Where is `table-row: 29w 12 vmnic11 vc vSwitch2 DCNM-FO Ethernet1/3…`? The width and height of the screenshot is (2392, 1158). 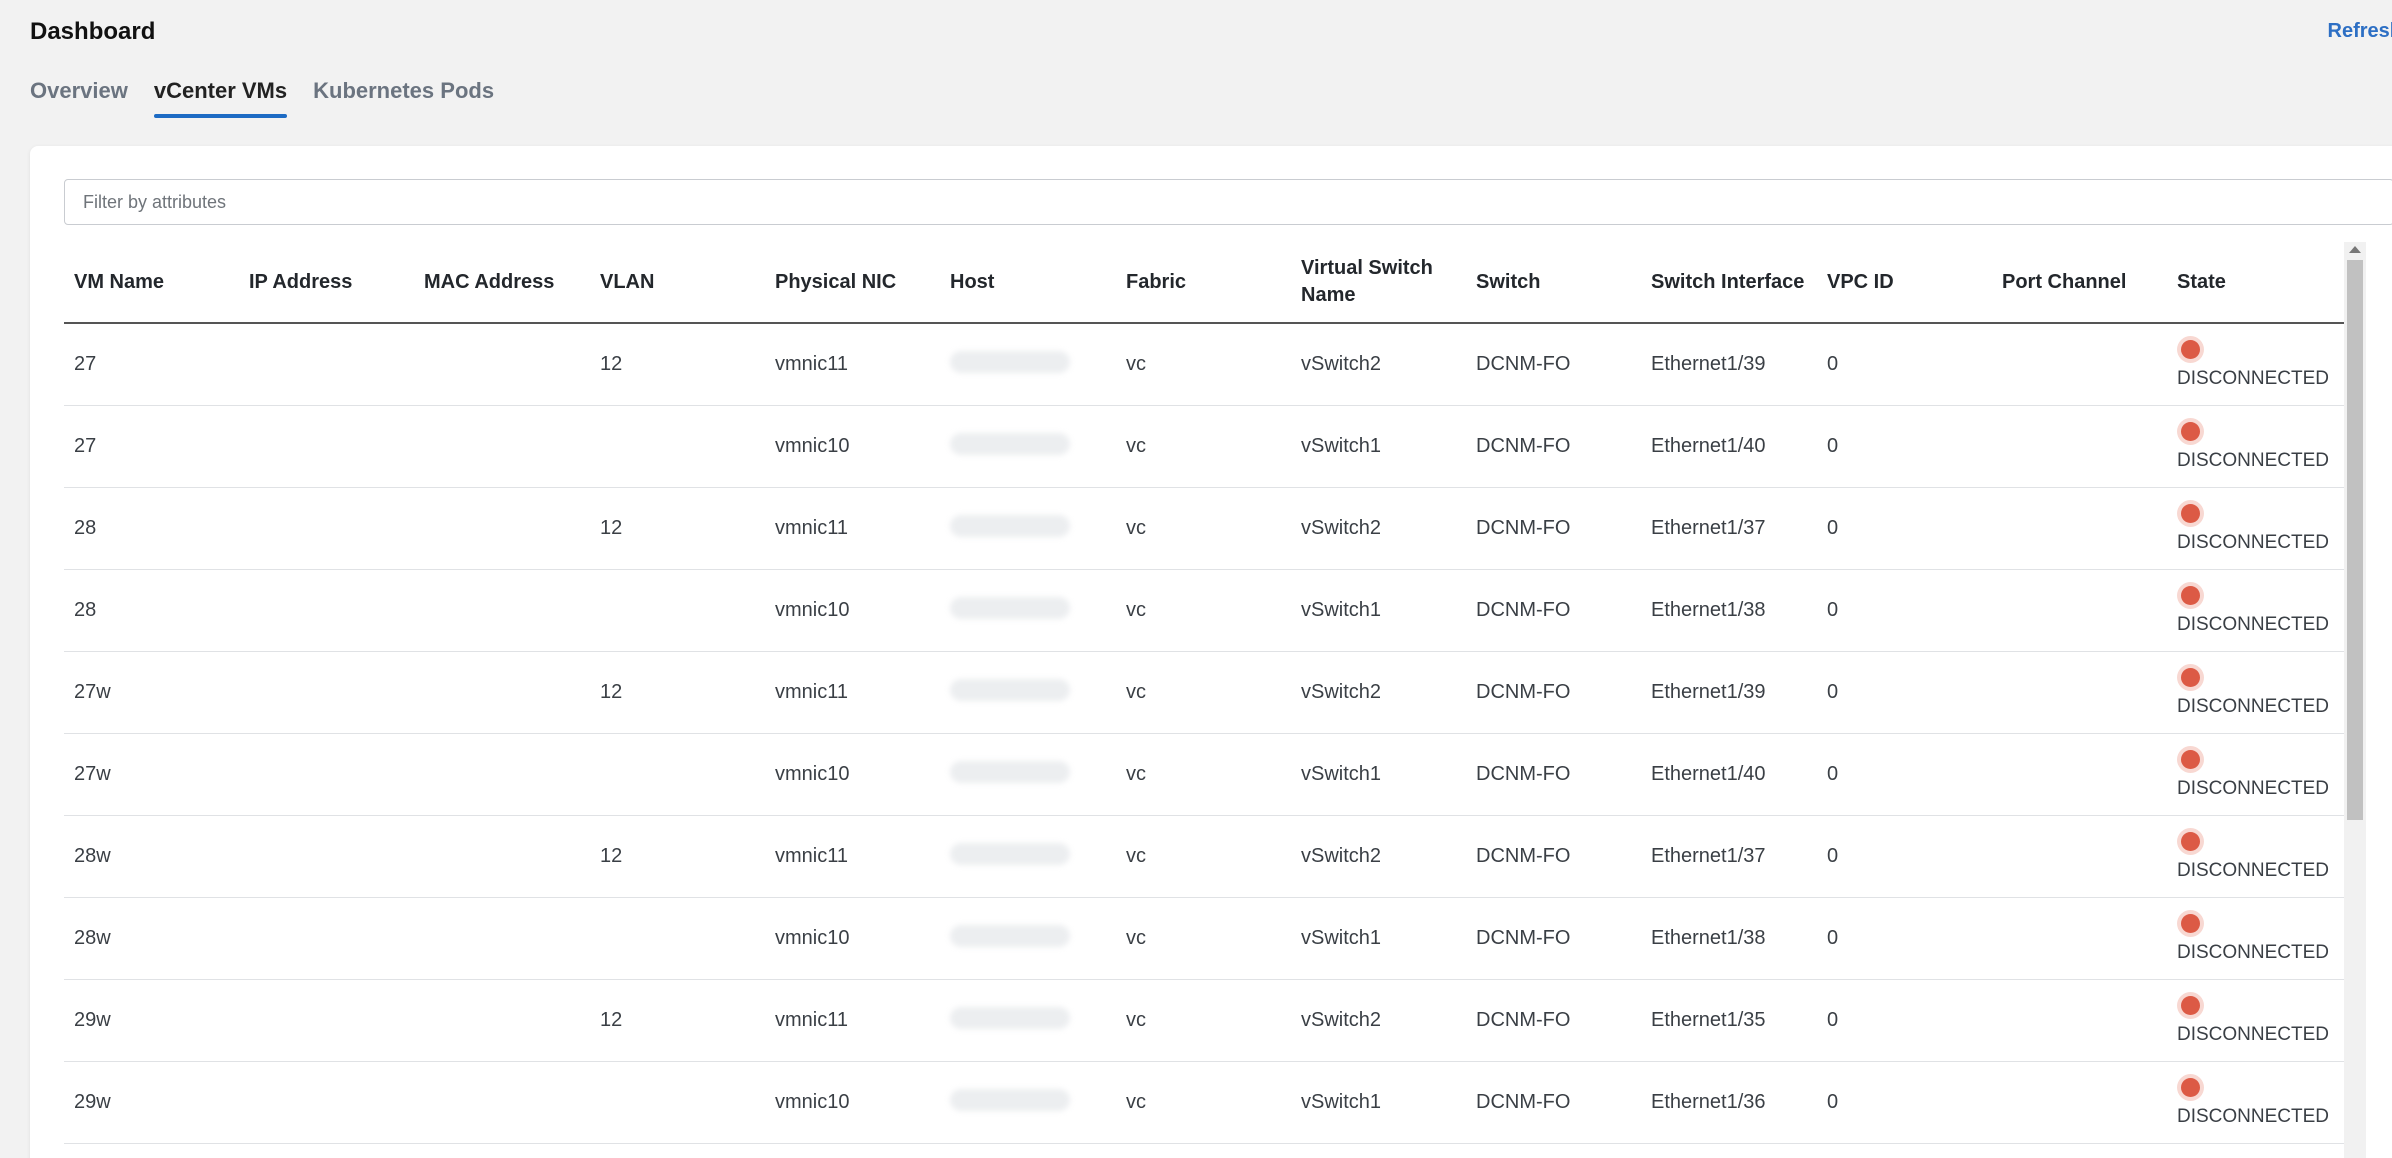 table-row: 29w 12 vmnic11 vc vSwitch2 DCNM-FO Ethernet1/3… is located at coordinates (1204, 1020).